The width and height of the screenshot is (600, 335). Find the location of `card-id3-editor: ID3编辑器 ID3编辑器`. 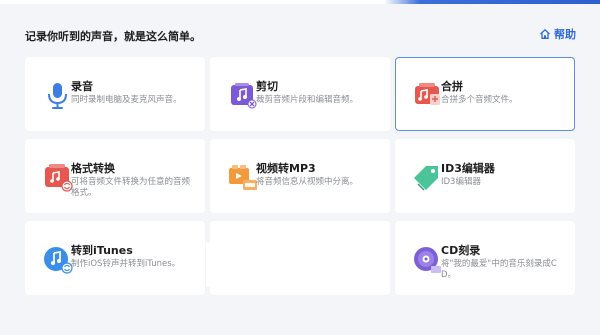

card-id3-editor: ID3编辑器 ID3编辑器 is located at coordinates (485, 176).